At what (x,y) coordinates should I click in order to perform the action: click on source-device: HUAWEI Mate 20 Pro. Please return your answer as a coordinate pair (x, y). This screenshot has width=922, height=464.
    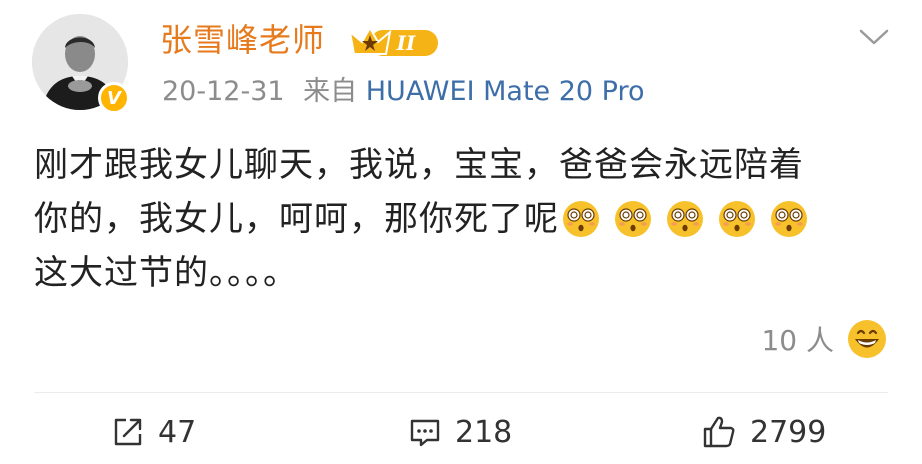
    Looking at the image, I should click on (505, 91).